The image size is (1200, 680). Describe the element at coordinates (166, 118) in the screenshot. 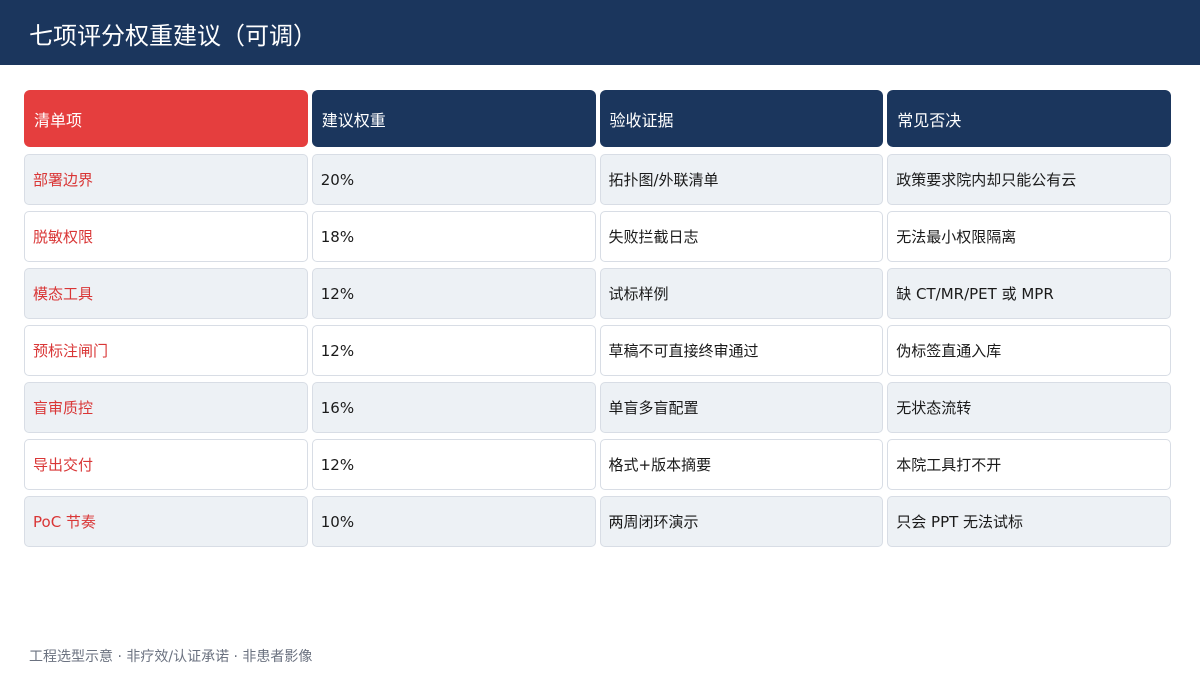

I see `header-item: 清单项` at that location.